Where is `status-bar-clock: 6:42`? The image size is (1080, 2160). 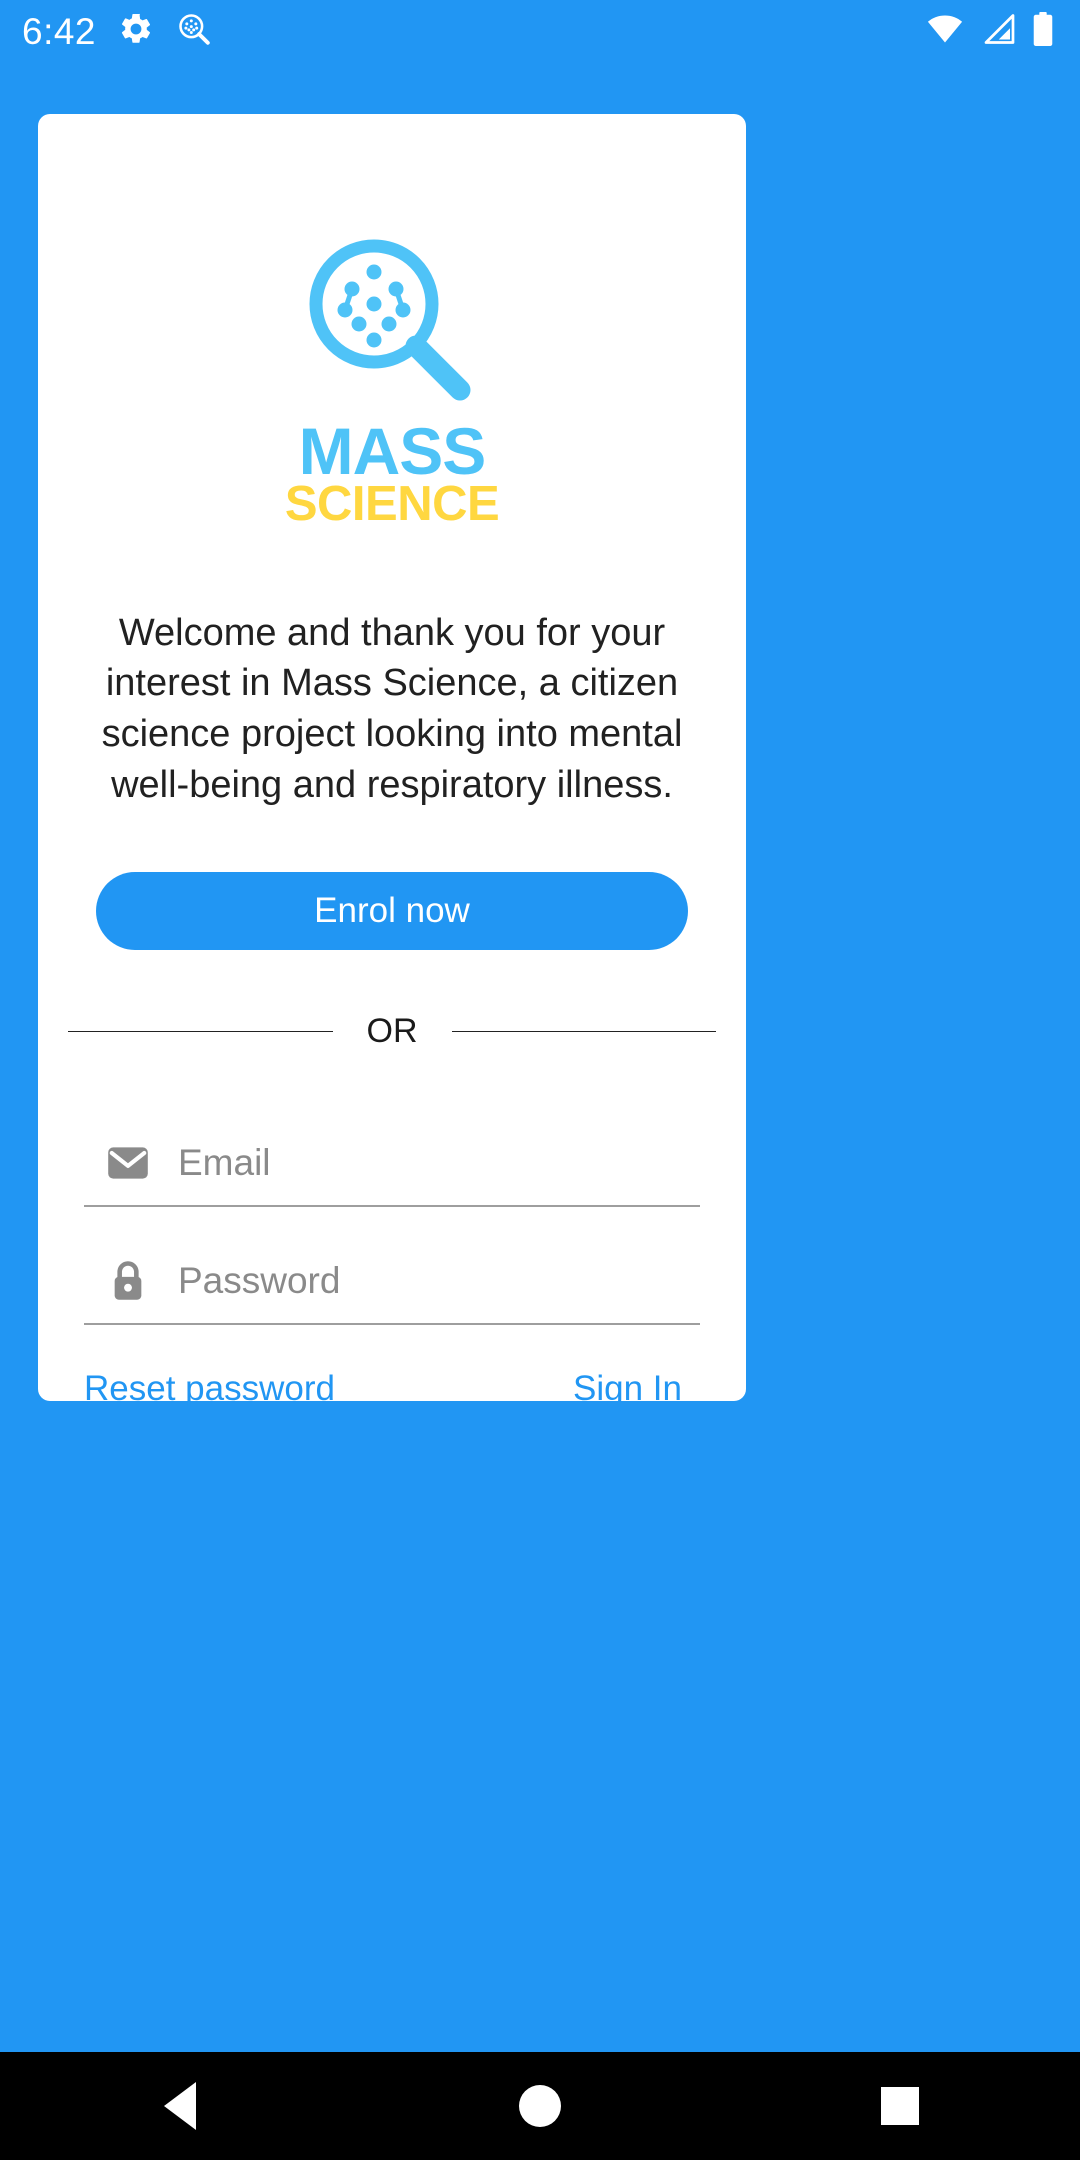 status-bar-clock: 6:42 is located at coordinates (59, 31).